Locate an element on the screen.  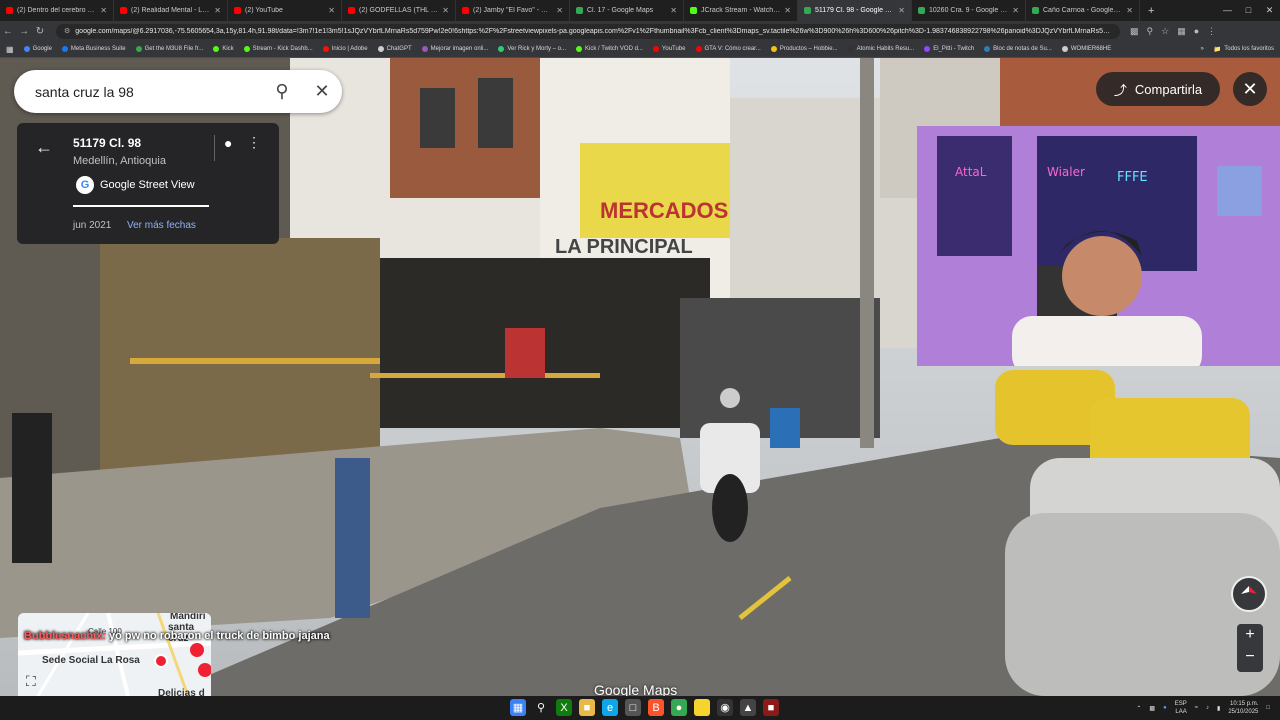
bookmark-item: YouTube is located at coordinates (669, 49).